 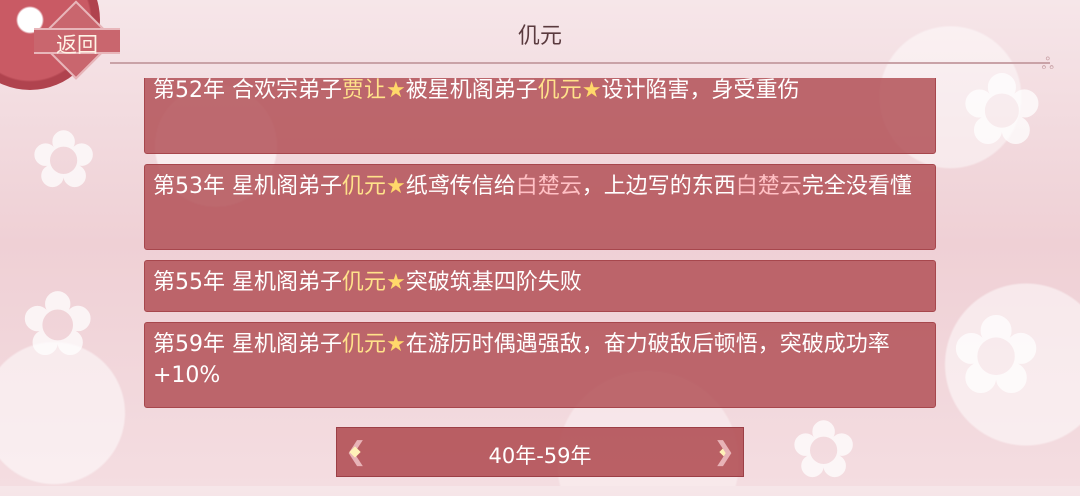 What do you see at coordinates (700, 90) in the screenshot?
I see `event-text: 设计陷害，身受重伤` at bounding box center [700, 90].